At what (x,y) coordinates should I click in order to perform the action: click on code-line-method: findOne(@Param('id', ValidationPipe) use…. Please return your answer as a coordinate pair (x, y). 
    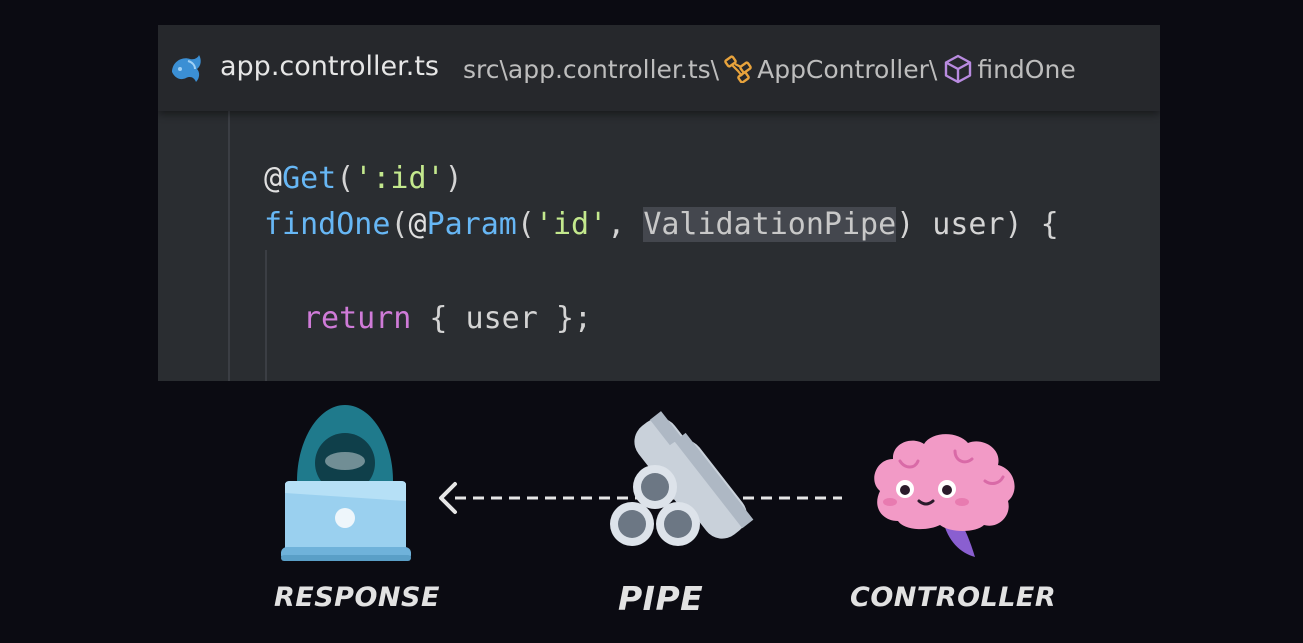
    Looking at the image, I should click on (661, 224).